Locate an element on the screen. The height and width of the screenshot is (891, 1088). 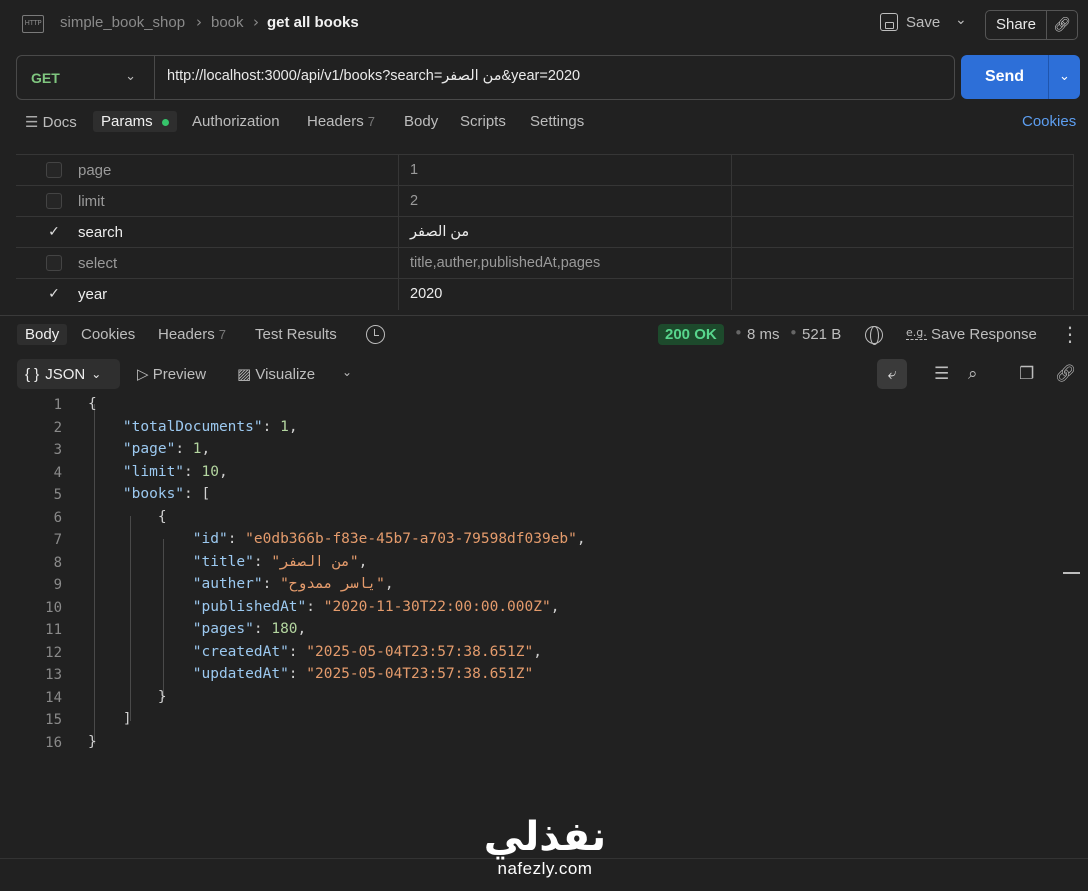
save-button: Save is located at coordinates (910, 22).